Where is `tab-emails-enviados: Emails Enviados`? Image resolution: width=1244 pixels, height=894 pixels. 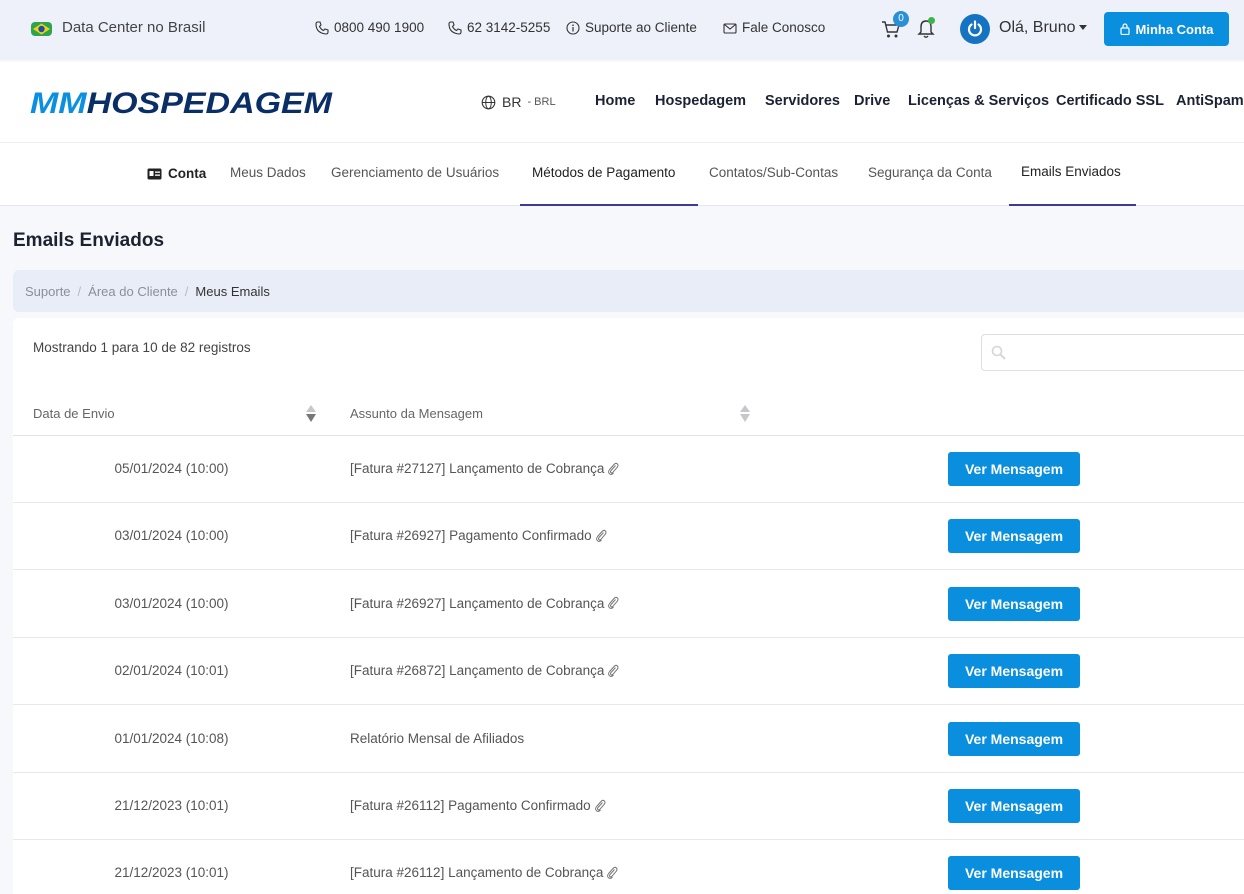 tab-emails-enviados: Emails Enviados is located at coordinates (1071, 171).